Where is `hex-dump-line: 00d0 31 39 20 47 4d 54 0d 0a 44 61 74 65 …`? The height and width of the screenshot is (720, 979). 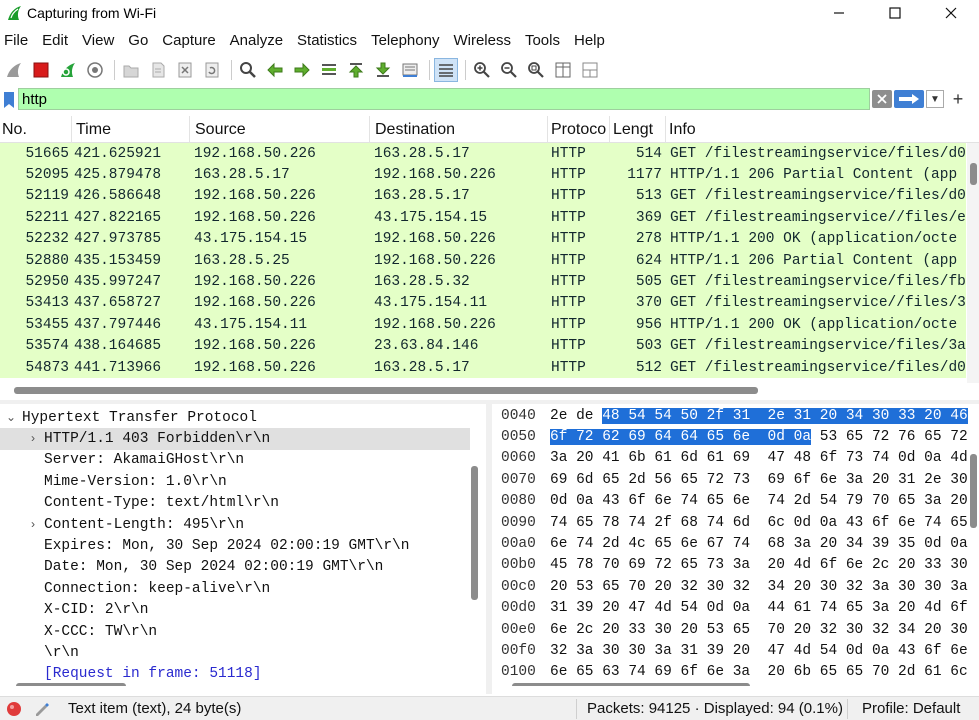
hex-dump-line: 00d0 31 39 20 47 4d 54 0d 0a 44 61 74 65 … is located at coordinates (730, 608).